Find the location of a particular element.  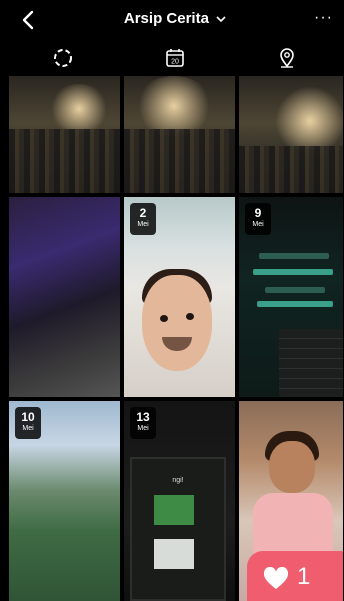

like-counter: 1 is located at coordinates (295, 576).